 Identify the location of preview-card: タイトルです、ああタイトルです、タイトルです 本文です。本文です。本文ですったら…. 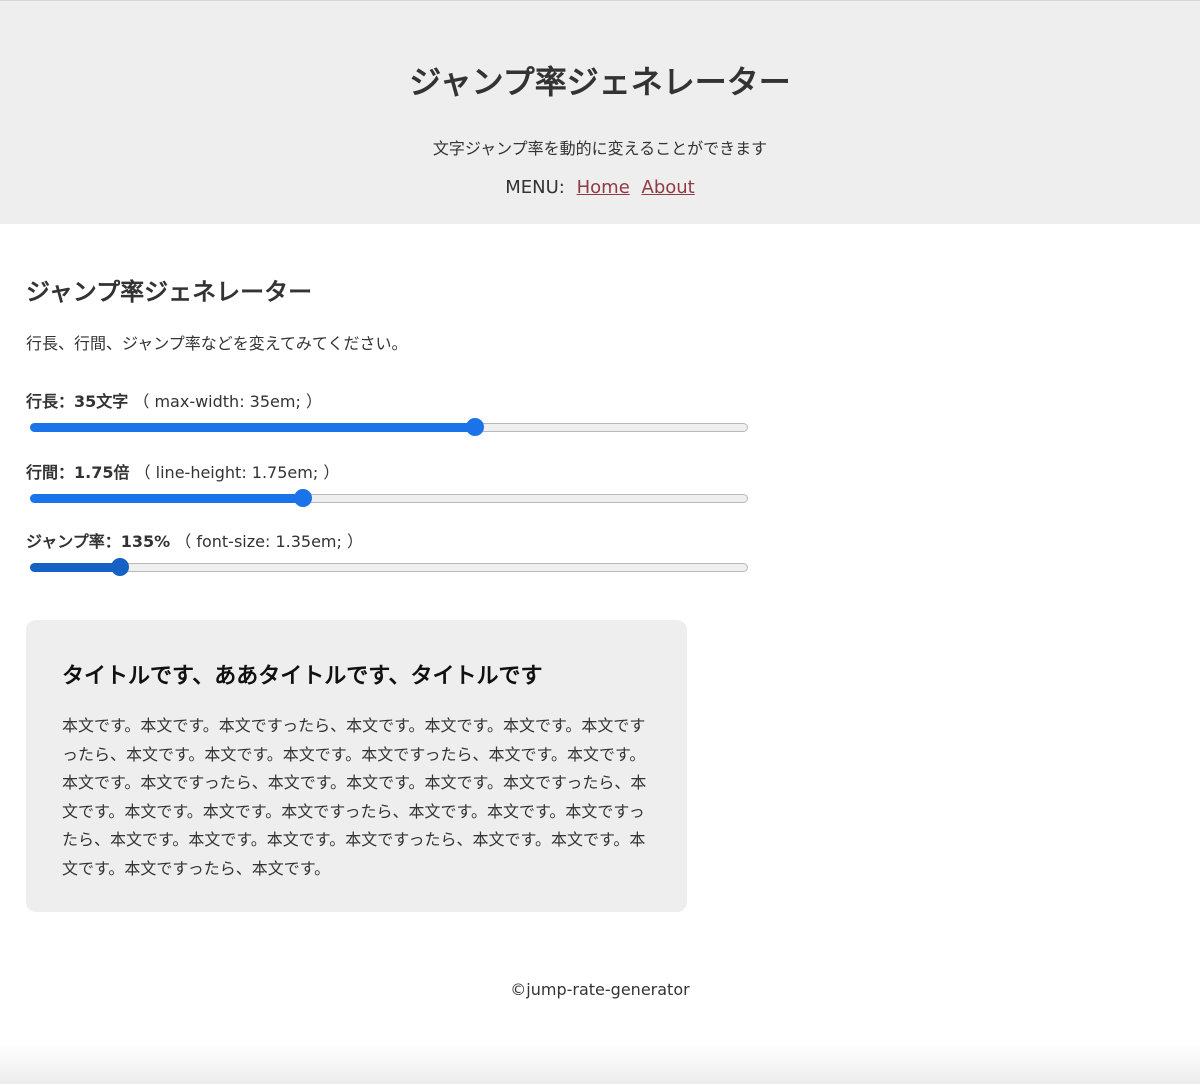
(356, 766).